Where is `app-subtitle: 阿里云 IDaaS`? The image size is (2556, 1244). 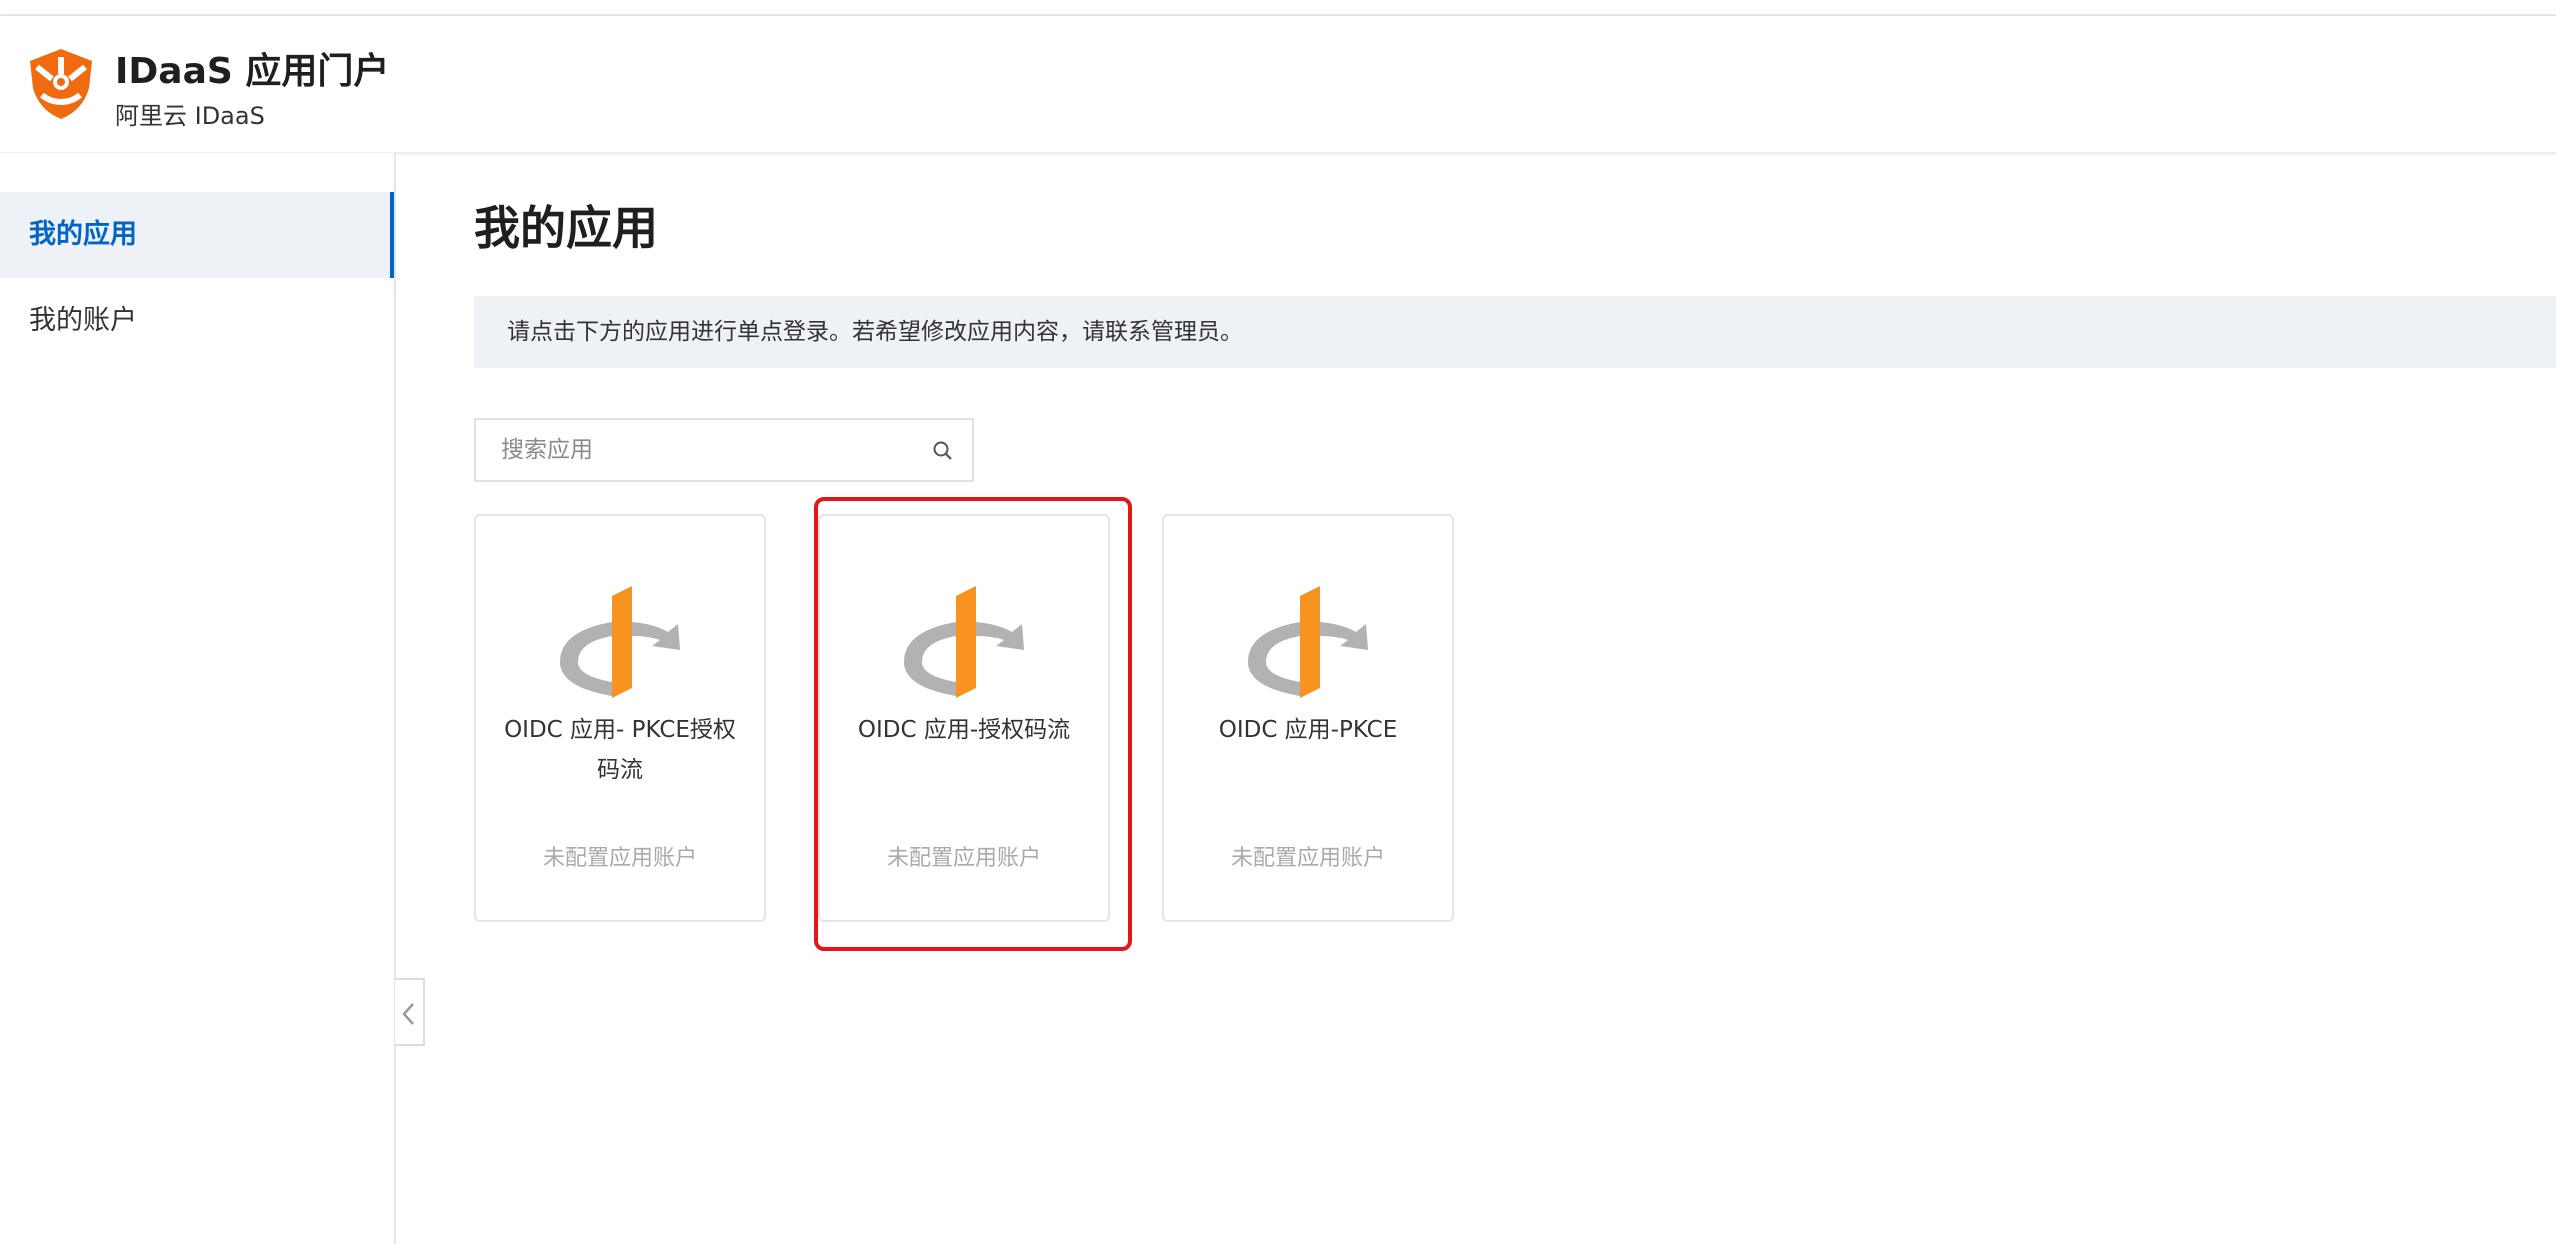
app-subtitle: 阿里云 IDaaS is located at coordinates (190, 116).